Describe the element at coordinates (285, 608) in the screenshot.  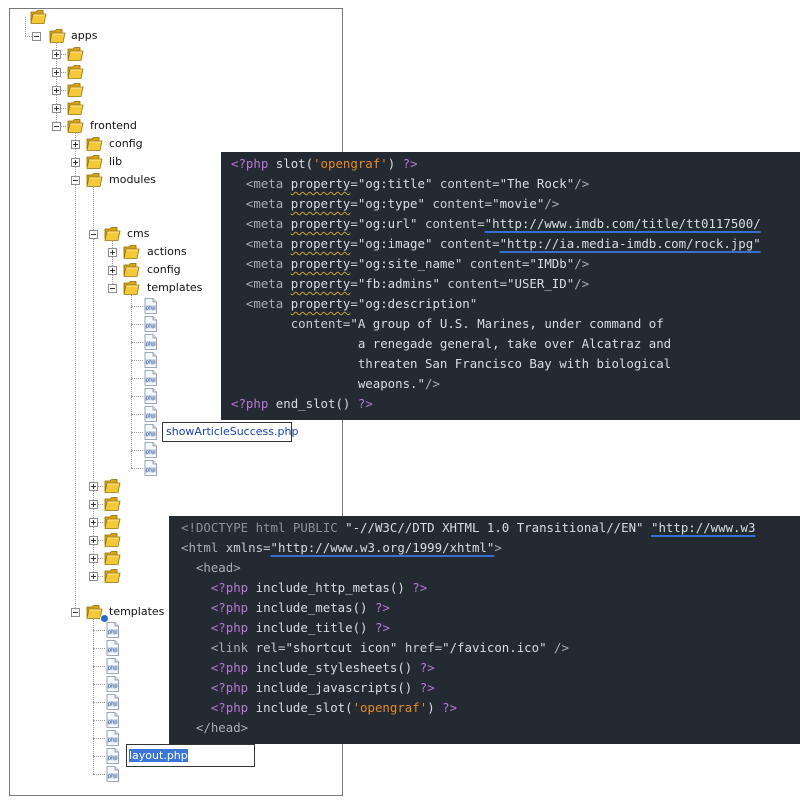
I see `code-line: <?php include_metas() ?>` at that location.